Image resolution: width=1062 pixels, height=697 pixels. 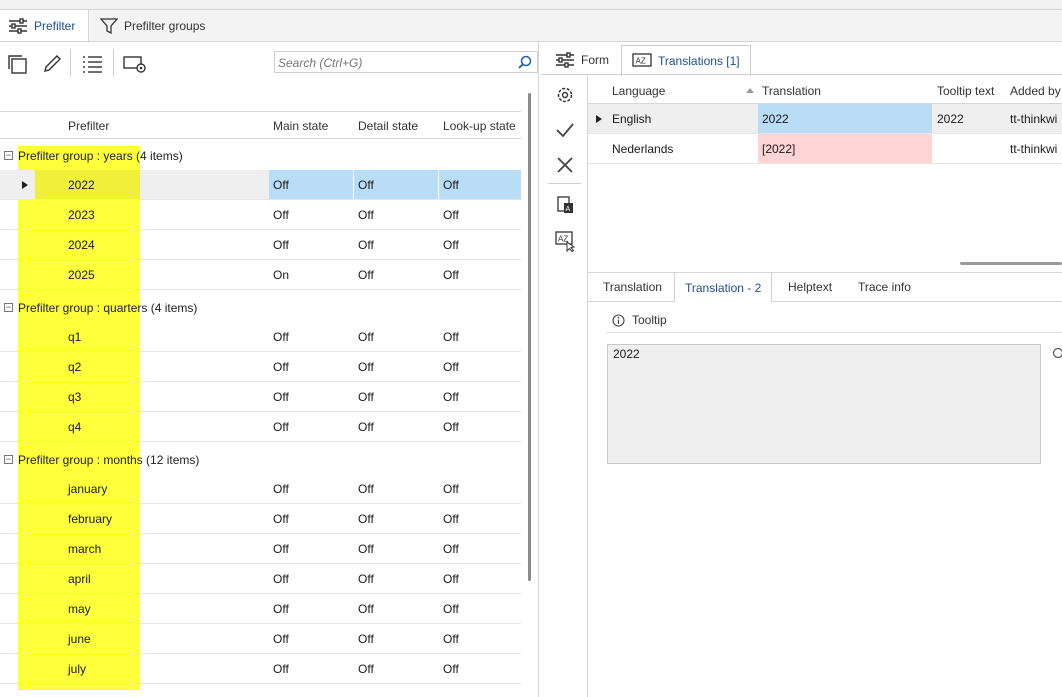 I want to click on cell-prefilter: february, so click(x=90, y=519).